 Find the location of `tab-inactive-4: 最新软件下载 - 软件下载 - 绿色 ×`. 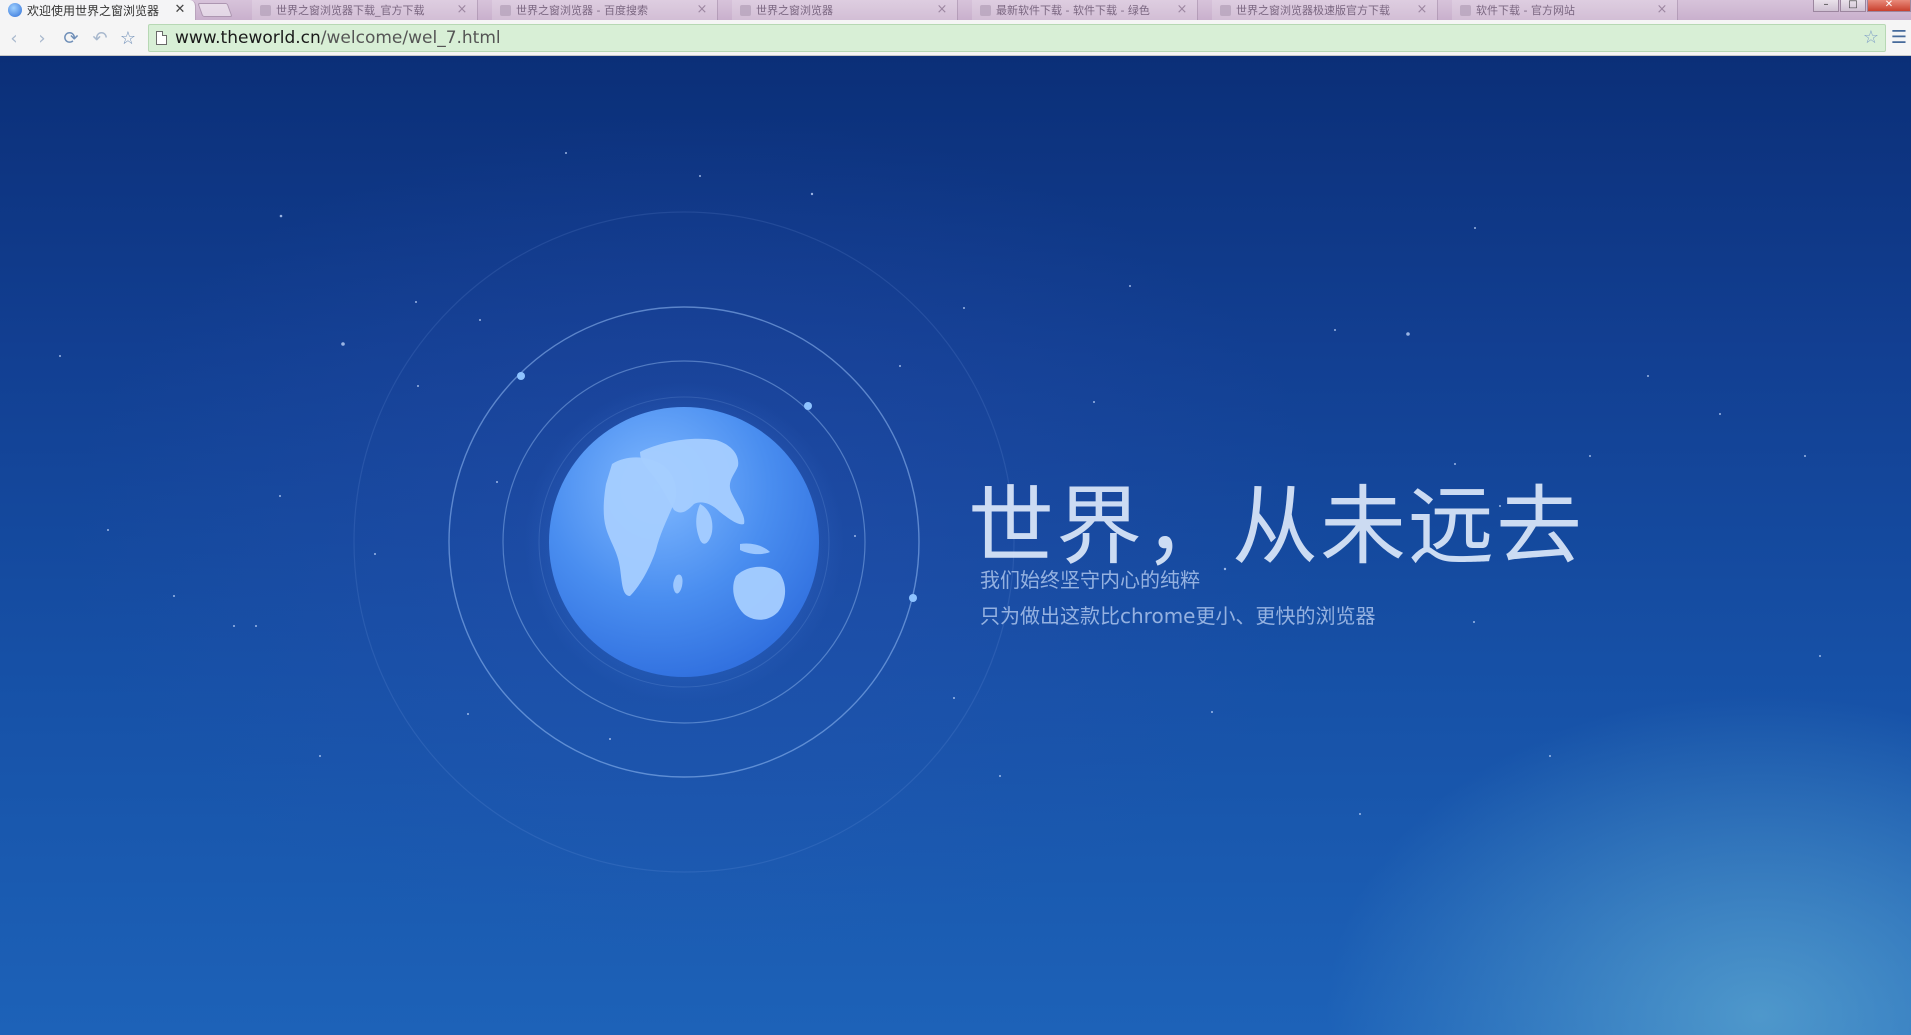

tab-inactive-4: 最新软件下载 - 软件下载 - 绿色 × is located at coordinates (1085, 10).